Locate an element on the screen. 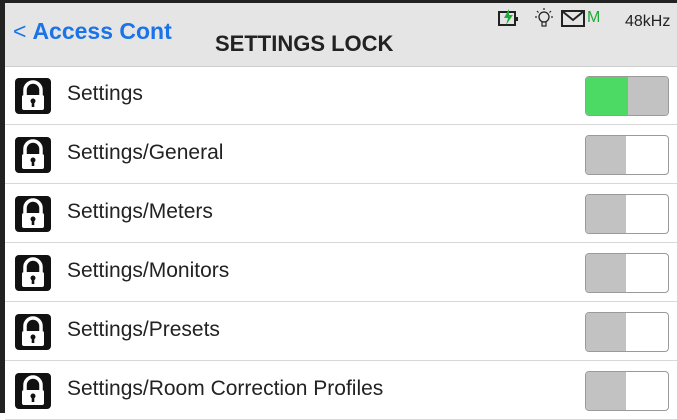 The width and height of the screenshot is (677, 420). toggle-settings-monitors is located at coordinates (627, 273).